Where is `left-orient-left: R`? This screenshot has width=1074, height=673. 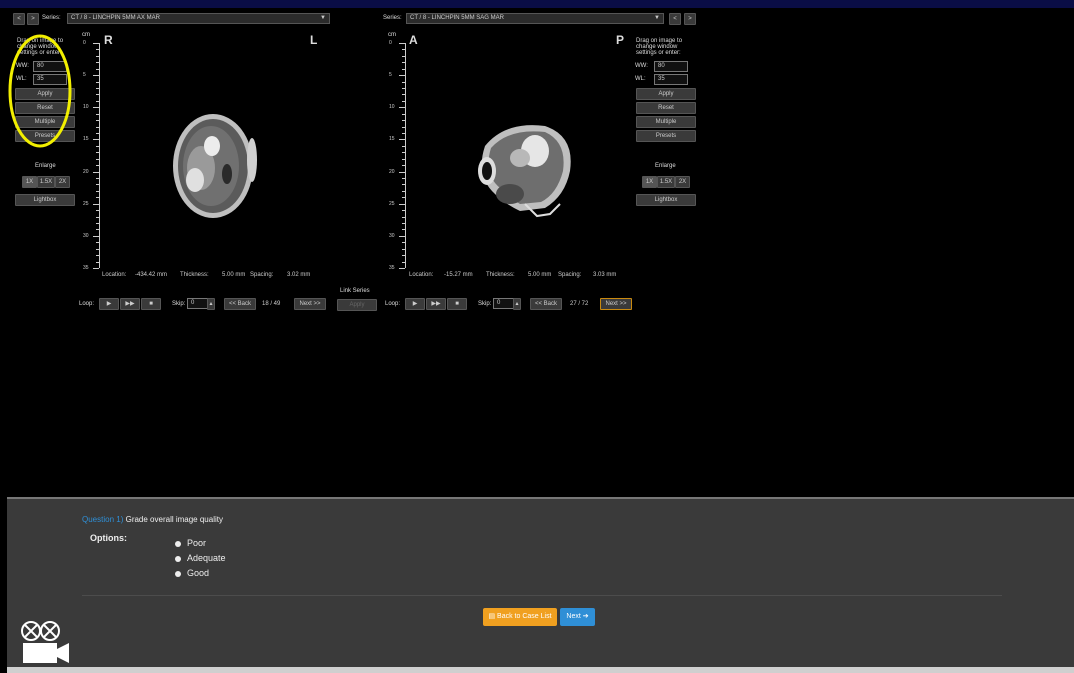 left-orient-left: R is located at coordinates (108, 40).